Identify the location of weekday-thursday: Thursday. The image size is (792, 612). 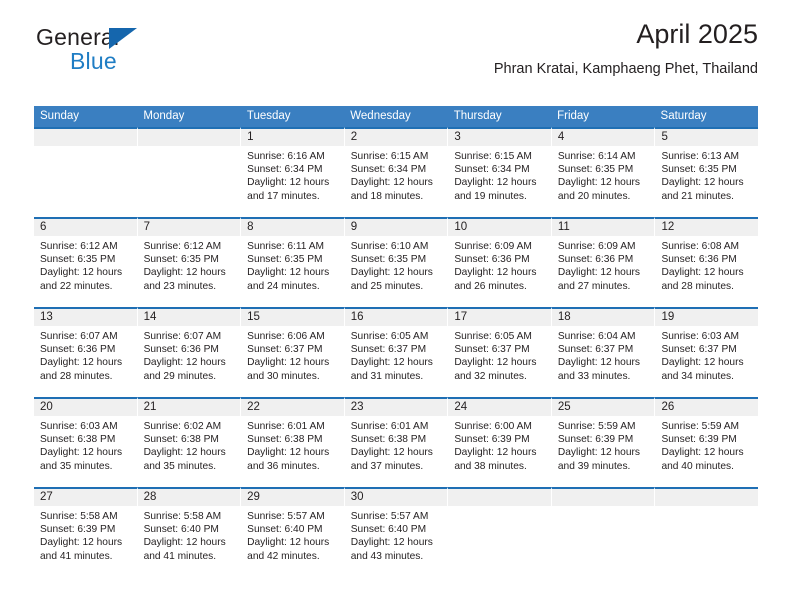
(477, 116).